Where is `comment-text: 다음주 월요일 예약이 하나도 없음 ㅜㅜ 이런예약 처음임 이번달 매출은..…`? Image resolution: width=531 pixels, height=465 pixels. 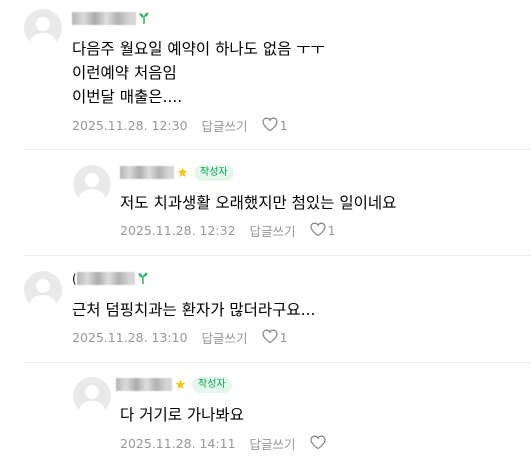 comment-text: 다음주 월요일 예약이 하나도 없음 ㅜㅜ 이런예약 처음임 이번달 매출은..… is located at coordinates (198, 73).